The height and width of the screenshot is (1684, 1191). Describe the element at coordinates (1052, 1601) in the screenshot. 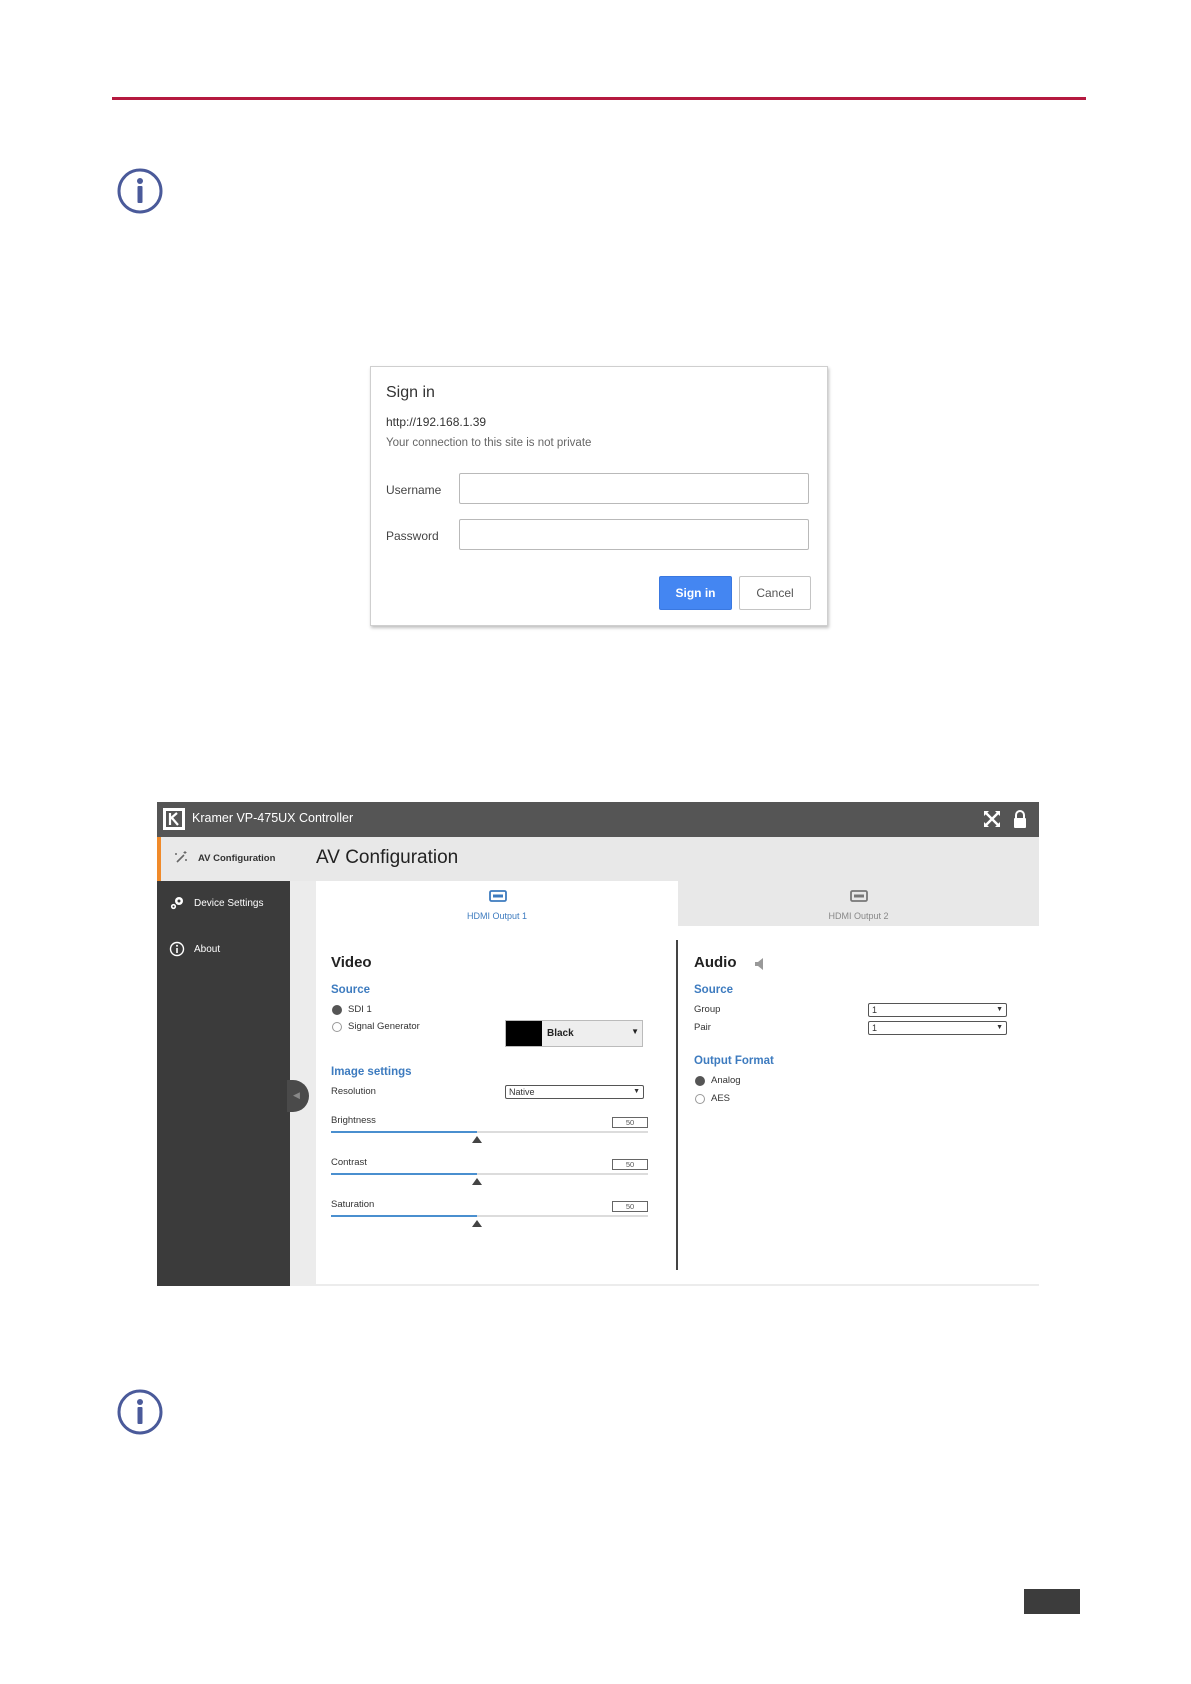

I see `page-number-badge` at that location.